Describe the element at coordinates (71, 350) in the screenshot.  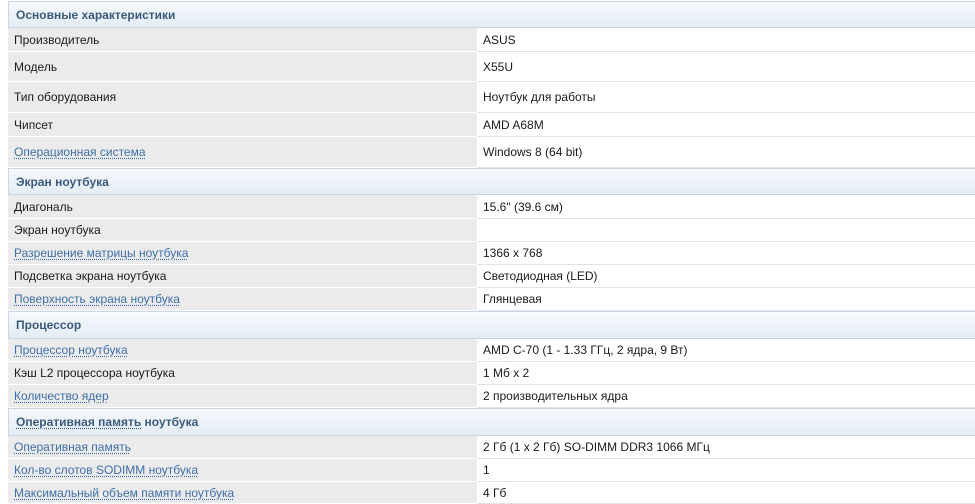
I see `cpu-link: Процессор ноутбука` at that location.